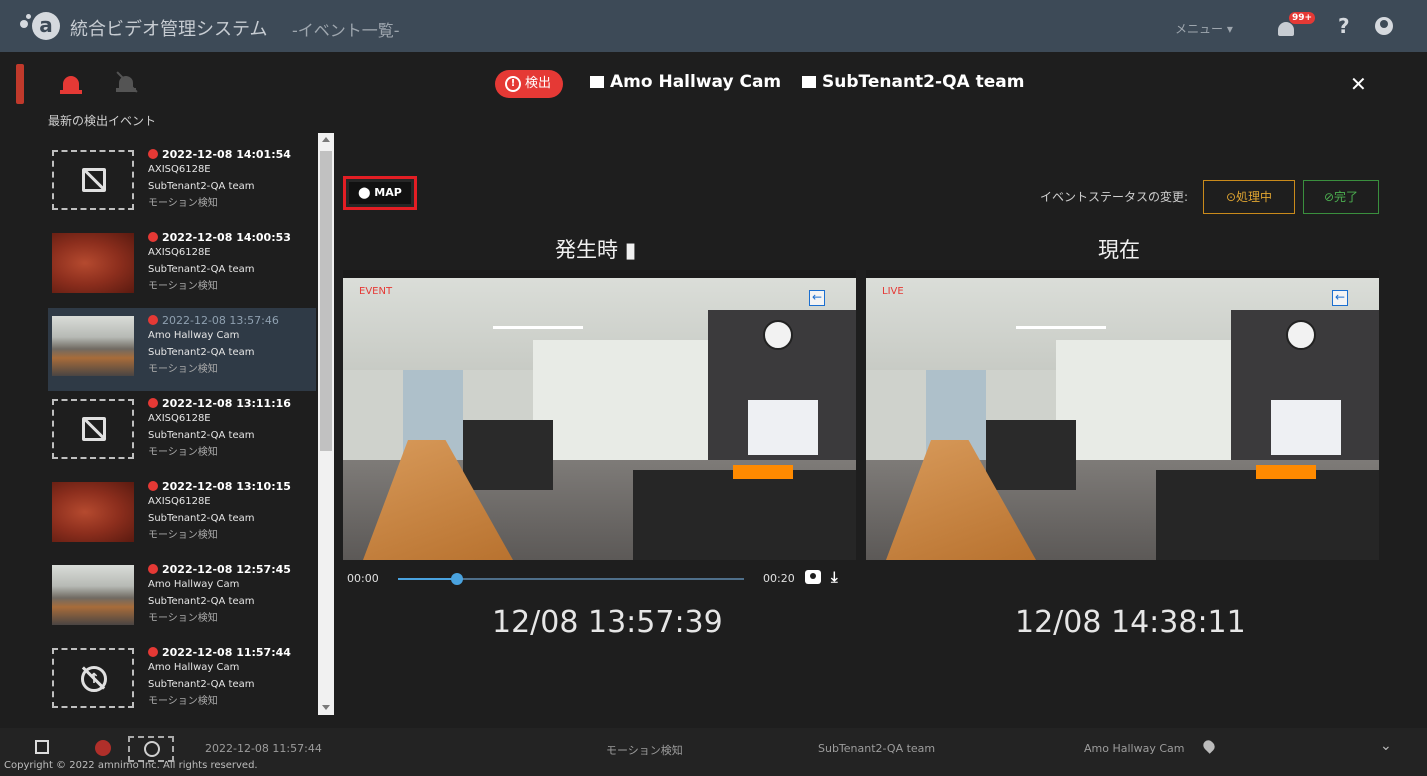  What do you see at coordinates (366, 192) in the screenshot?
I see `map-pin-icon: ⬤` at bounding box center [366, 192].